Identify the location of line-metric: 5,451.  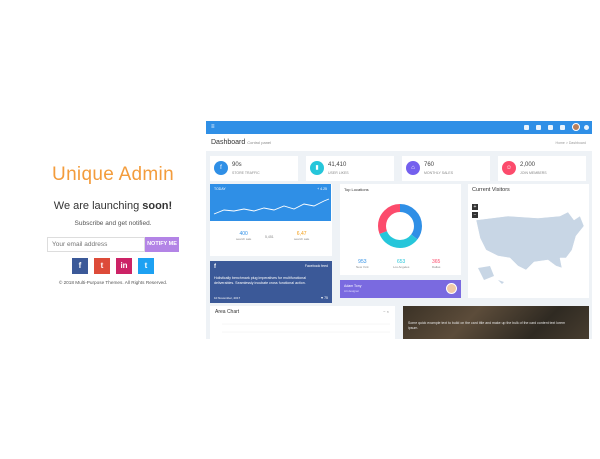
(269, 237).